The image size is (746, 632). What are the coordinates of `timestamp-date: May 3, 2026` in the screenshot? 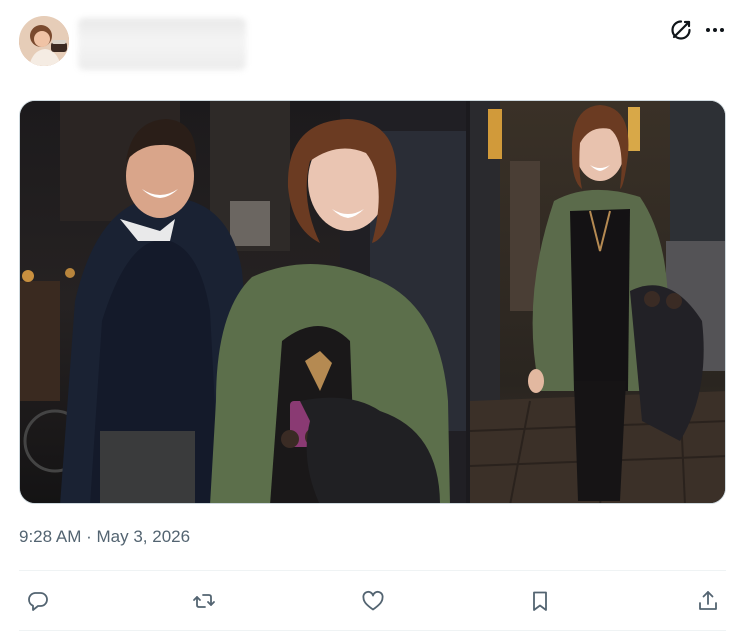 It's located at (144, 536).